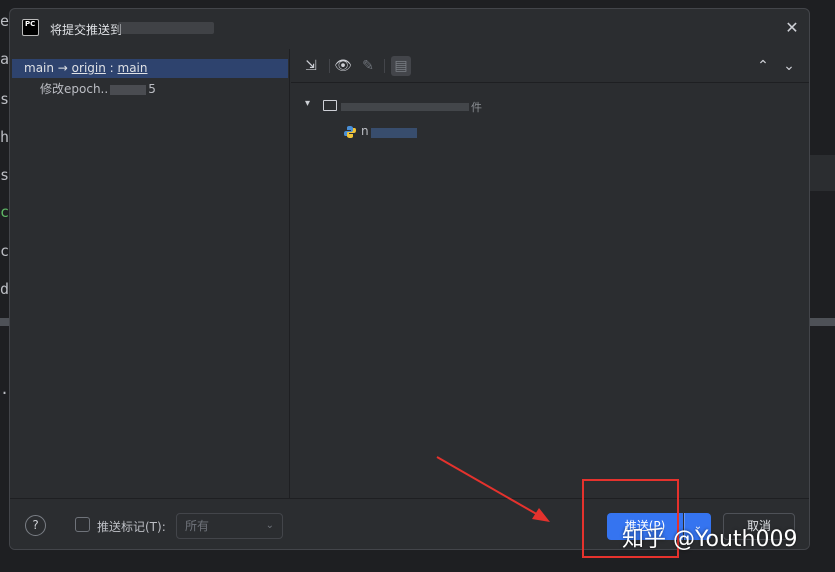  What do you see at coordinates (493, 489) in the screenshot?
I see `annotation-arrow` at bounding box center [493, 489].